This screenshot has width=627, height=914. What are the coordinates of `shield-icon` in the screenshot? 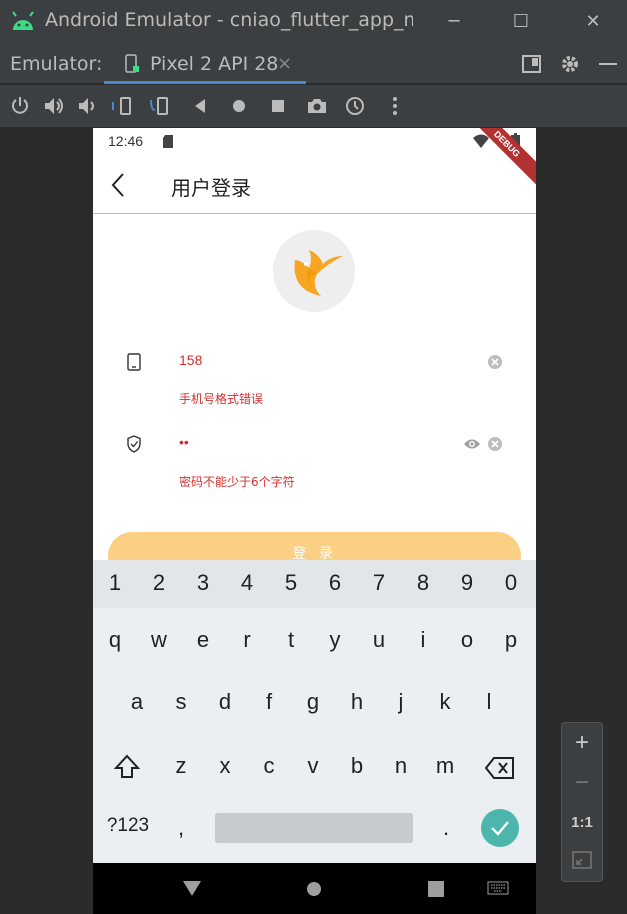 It's located at (134, 444).